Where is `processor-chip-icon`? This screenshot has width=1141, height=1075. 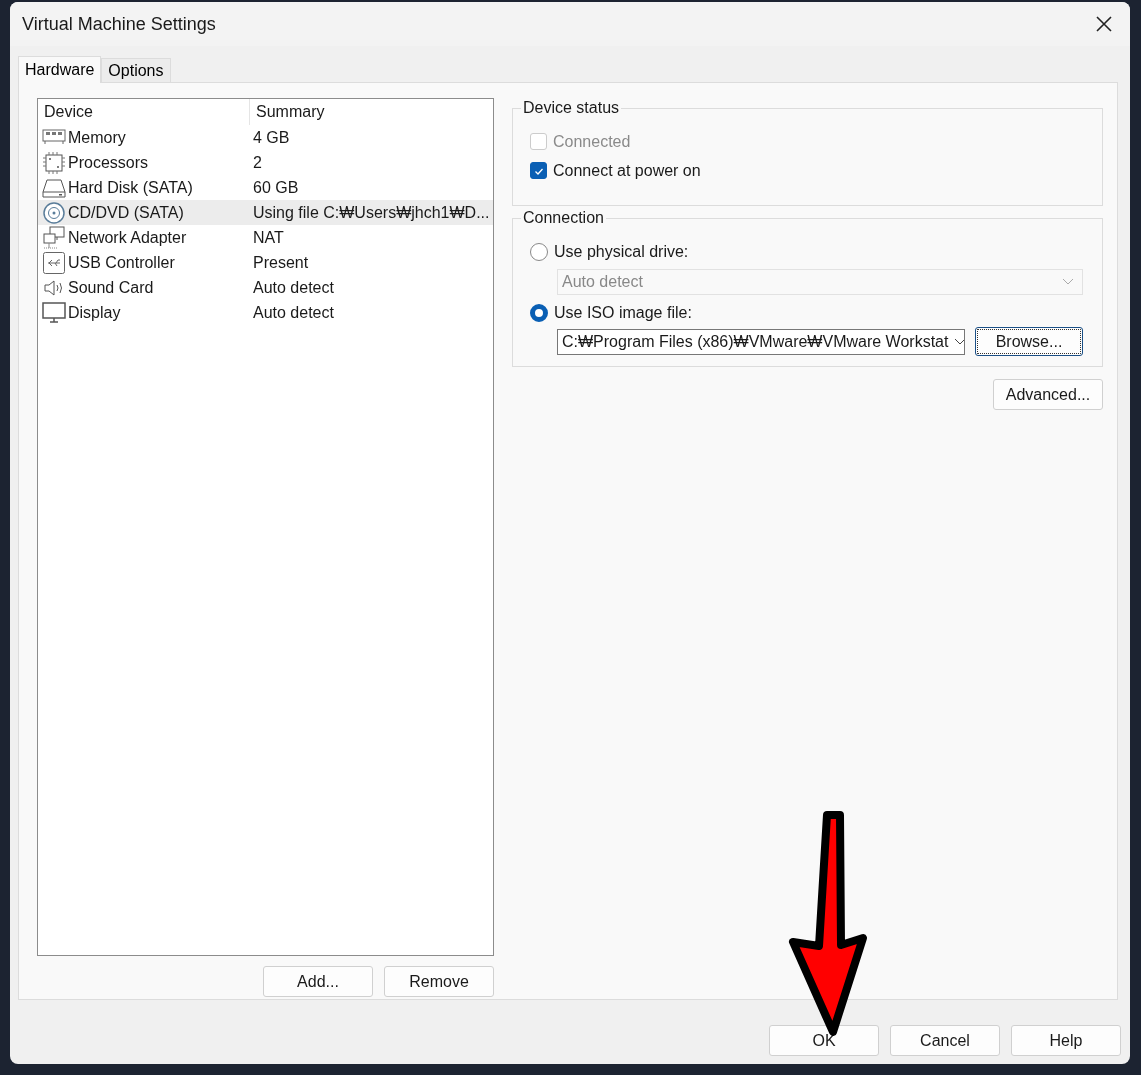 processor-chip-icon is located at coordinates (54, 162).